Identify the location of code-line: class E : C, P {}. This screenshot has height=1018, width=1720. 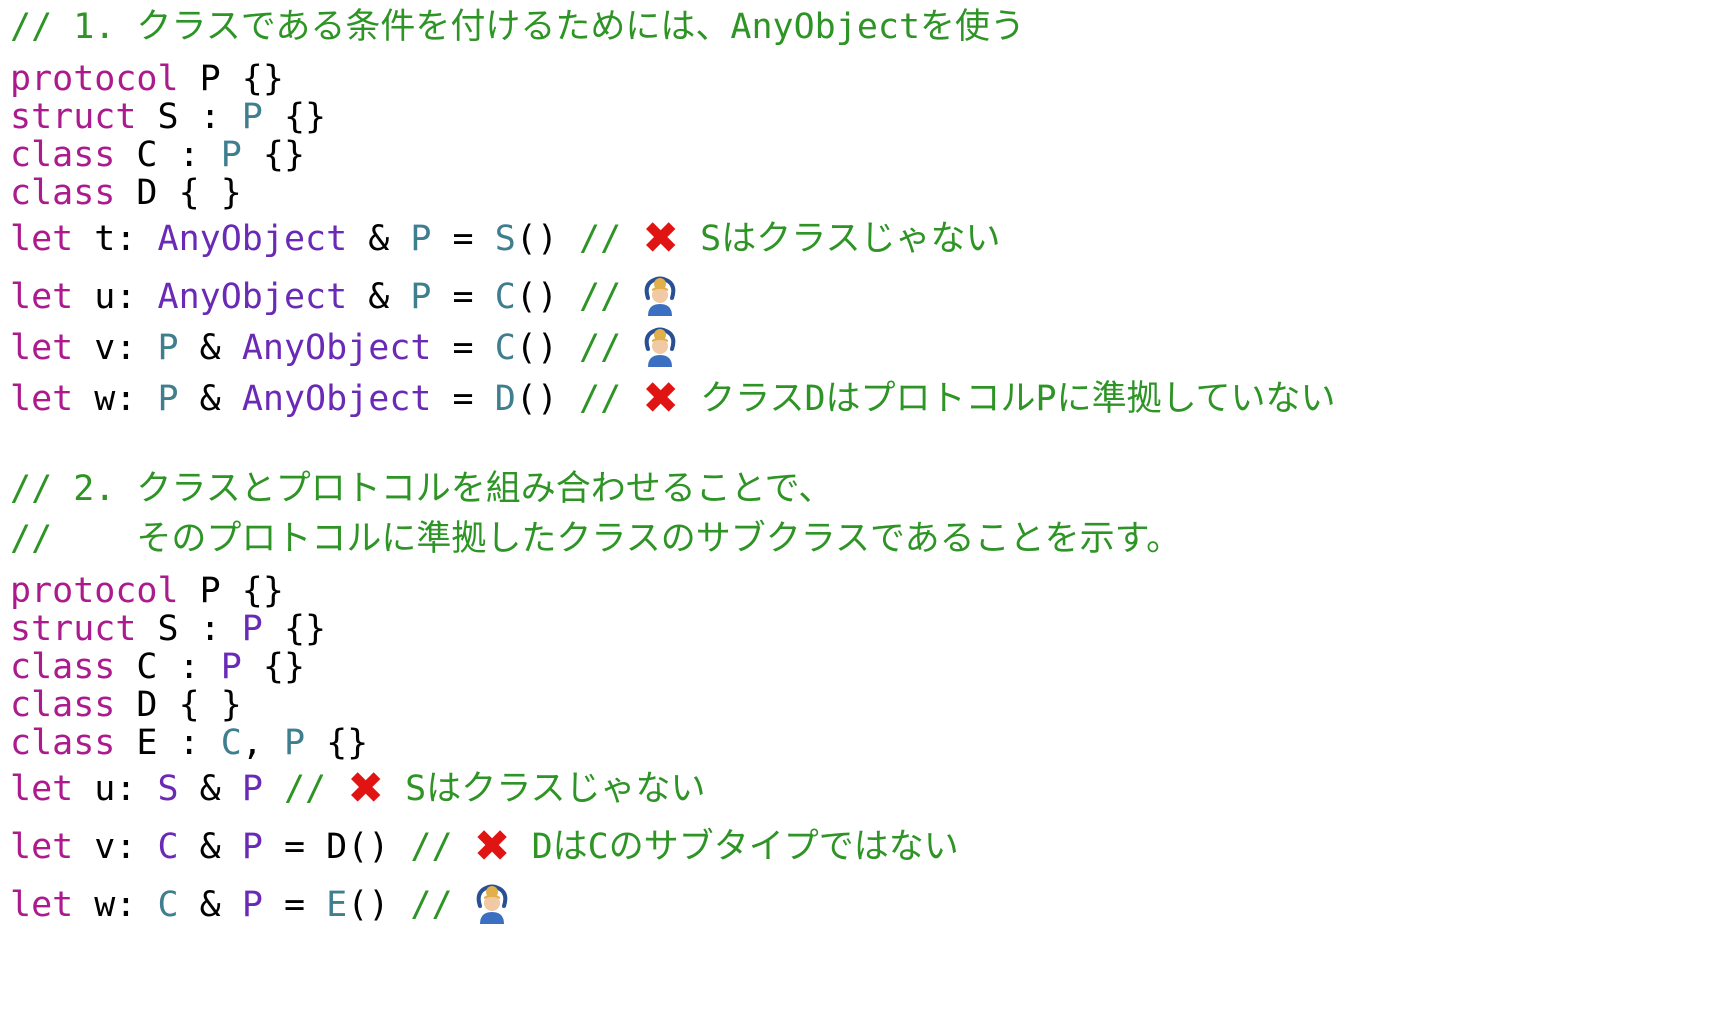
(189, 743).